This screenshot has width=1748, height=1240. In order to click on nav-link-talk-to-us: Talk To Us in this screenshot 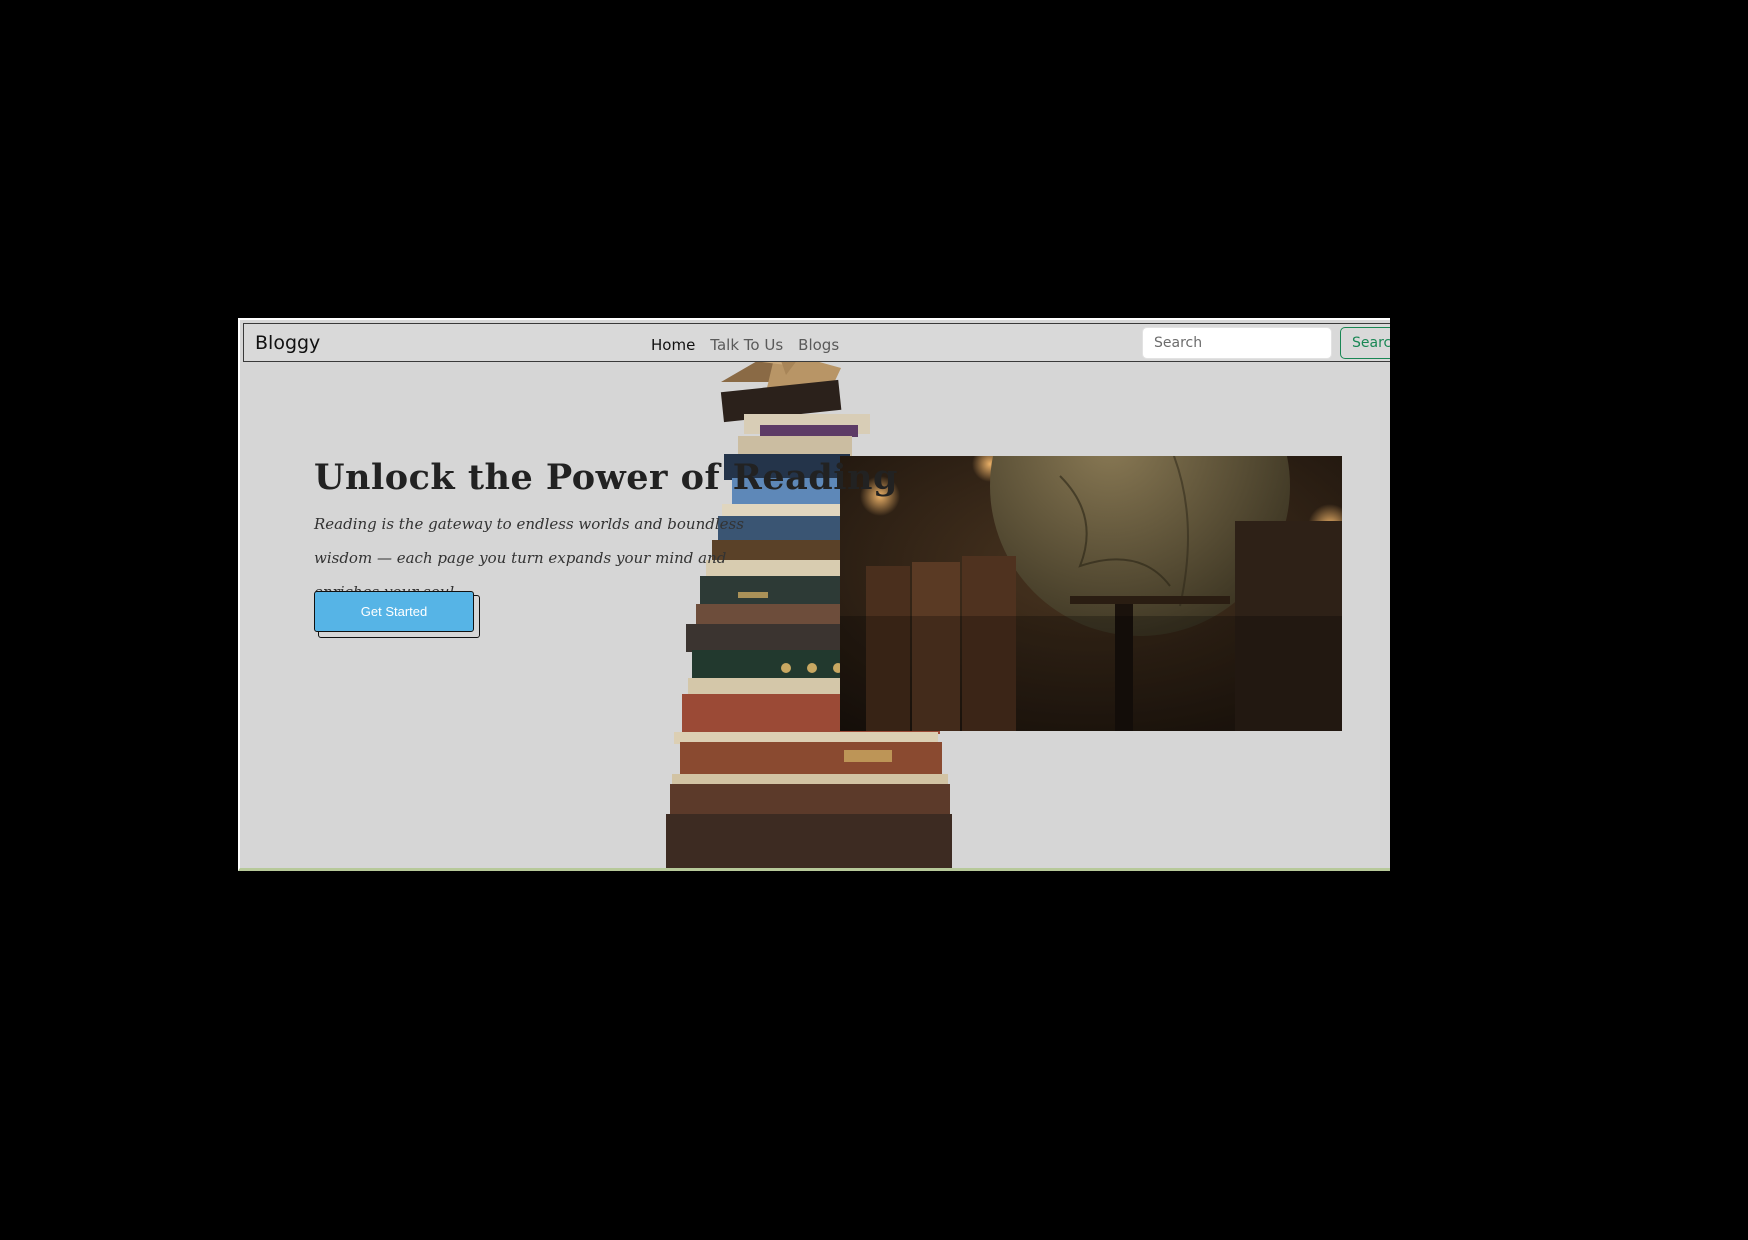, I will do `click(746, 345)`.